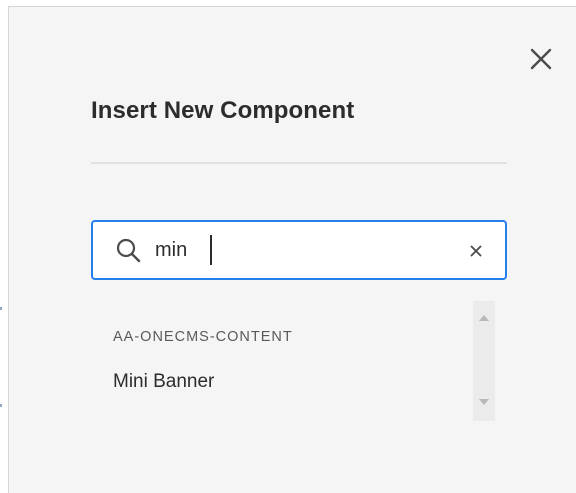 The height and width of the screenshot is (493, 576). I want to click on text-cursor, so click(211, 250).